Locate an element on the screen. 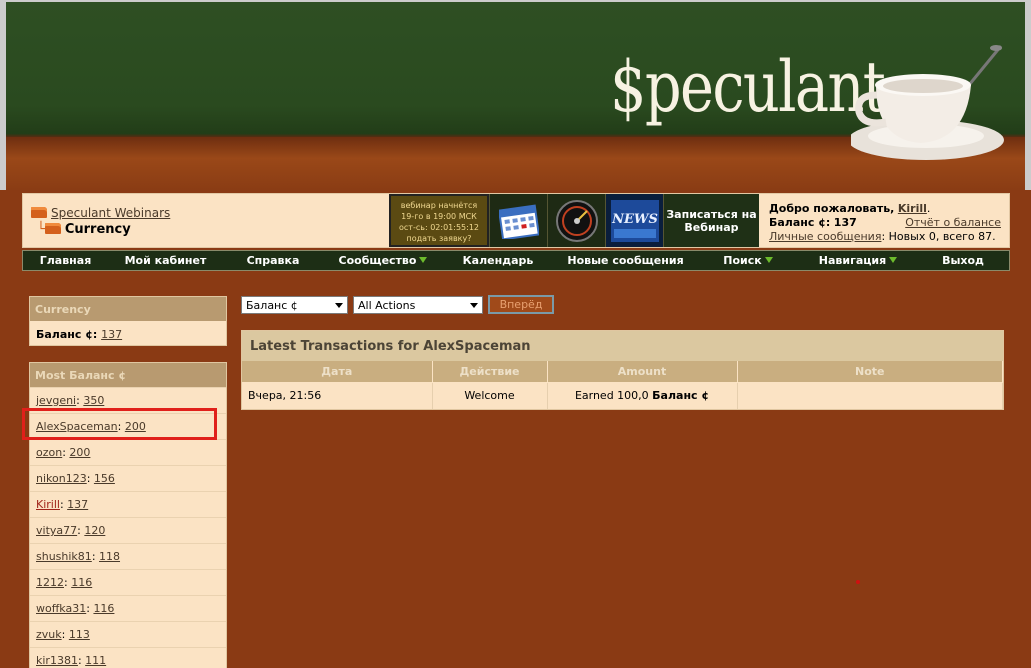  column-header-note: Note is located at coordinates (870, 371).